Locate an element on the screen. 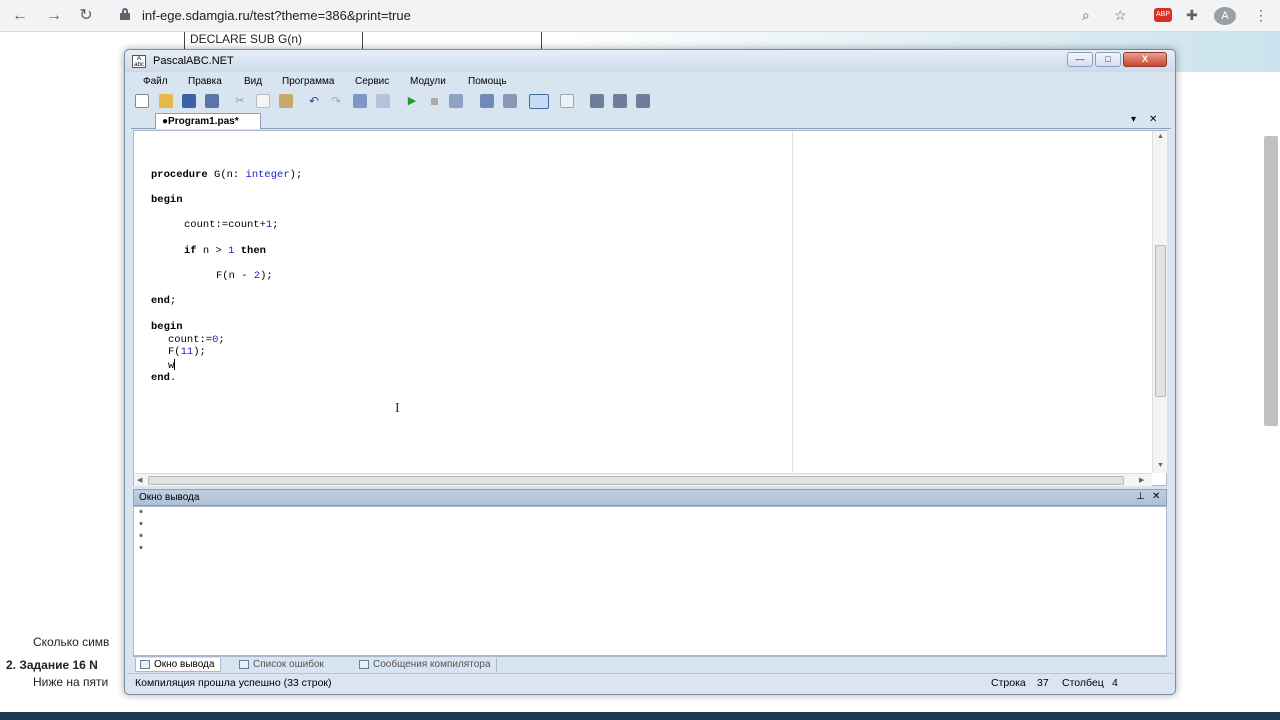 The height and width of the screenshot is (720, 1280). keyword: then is located at coordinates (250, 251).